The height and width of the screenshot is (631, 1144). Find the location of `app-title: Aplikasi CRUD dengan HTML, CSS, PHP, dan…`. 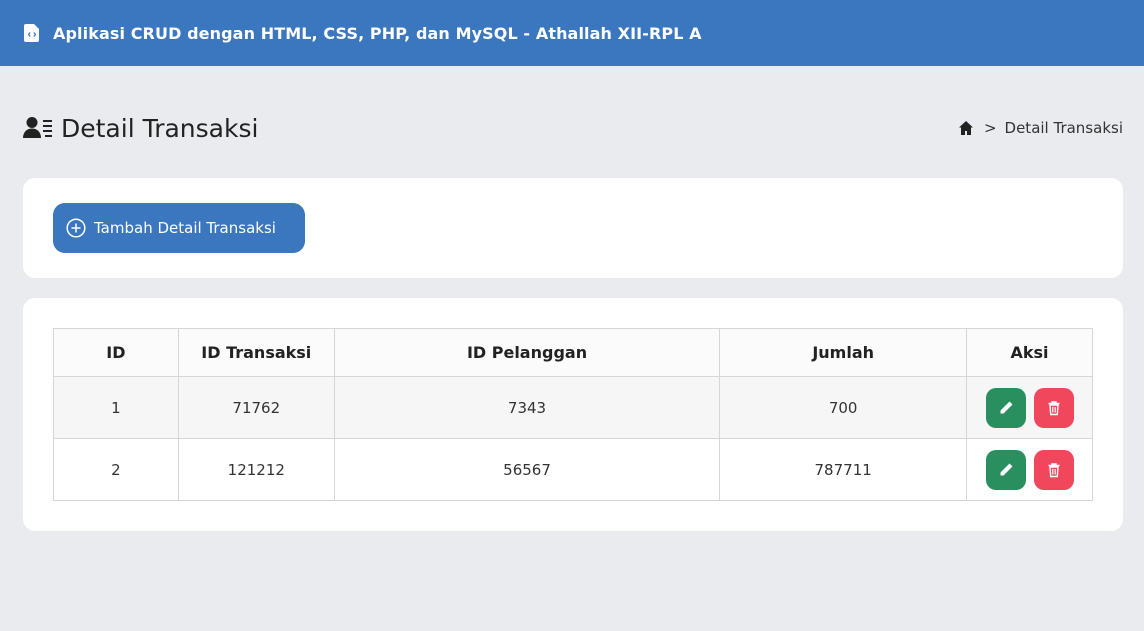

app-title: Aplikasi CRUD dengan HTML, CSS, PHP, dan… is located at coordinates (377, 33).